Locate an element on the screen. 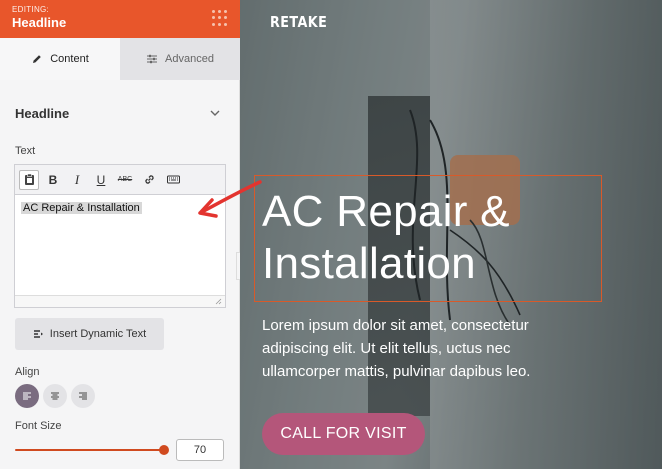 The image size is (662, 469). headline-section-toggle: Headline is located at coordinates (121, 114).